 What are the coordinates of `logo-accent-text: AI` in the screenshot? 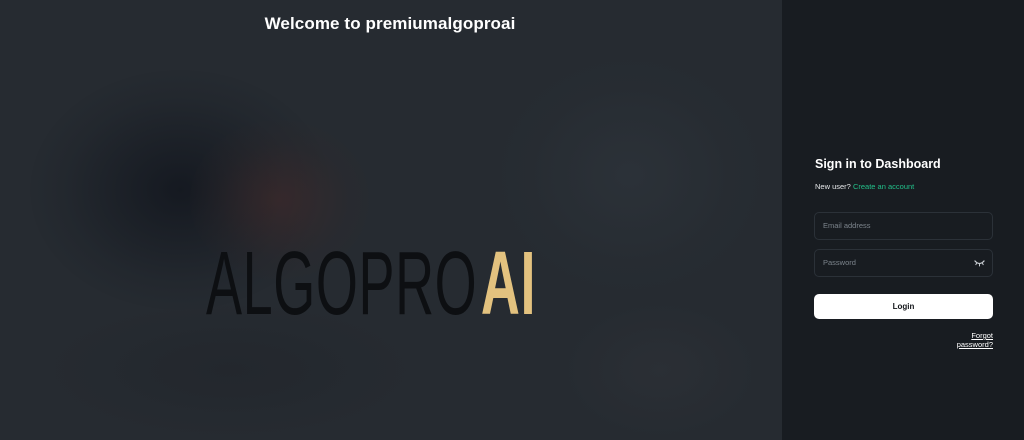 It's located at (508, 284).